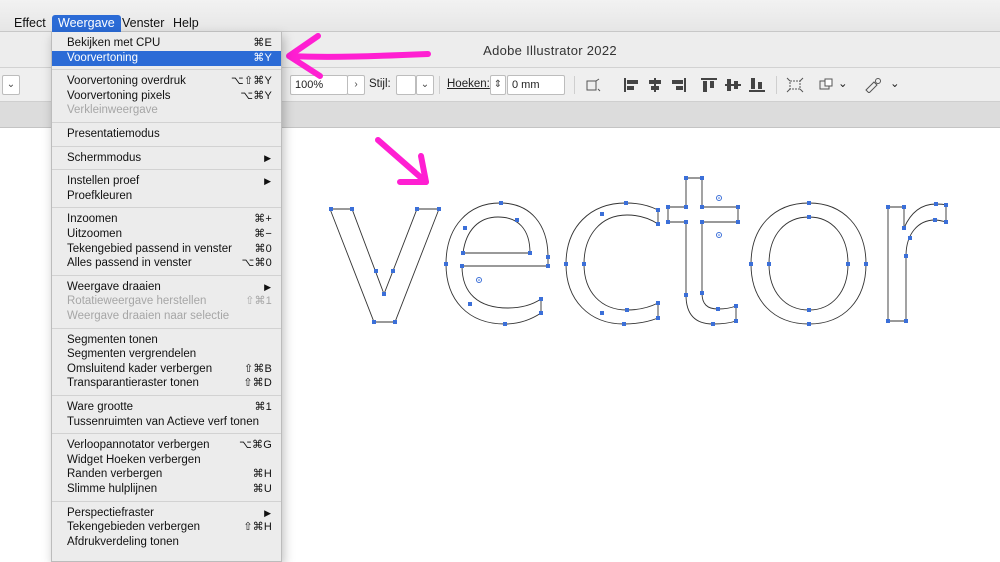 The height and width of the screenshot is (562, 1000). I want to click on align-top-icon, so click(709, 85).